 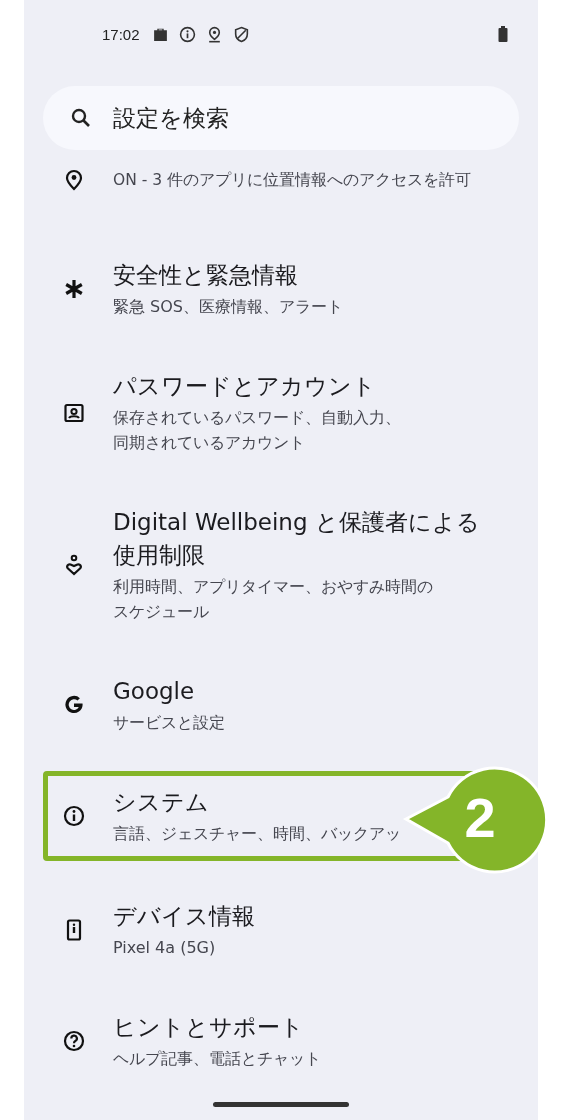 What do you see at coordinates (245, 386) in the screenshot?
I see `item-title: パスワードとアカウント` at bounding box center [245, 386].